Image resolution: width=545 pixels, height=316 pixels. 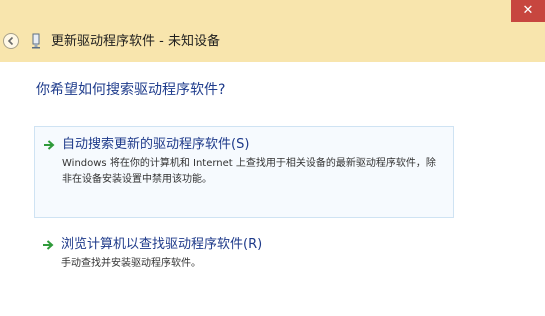 I want to click on close-button: ✕, so click(x=528, y=11).